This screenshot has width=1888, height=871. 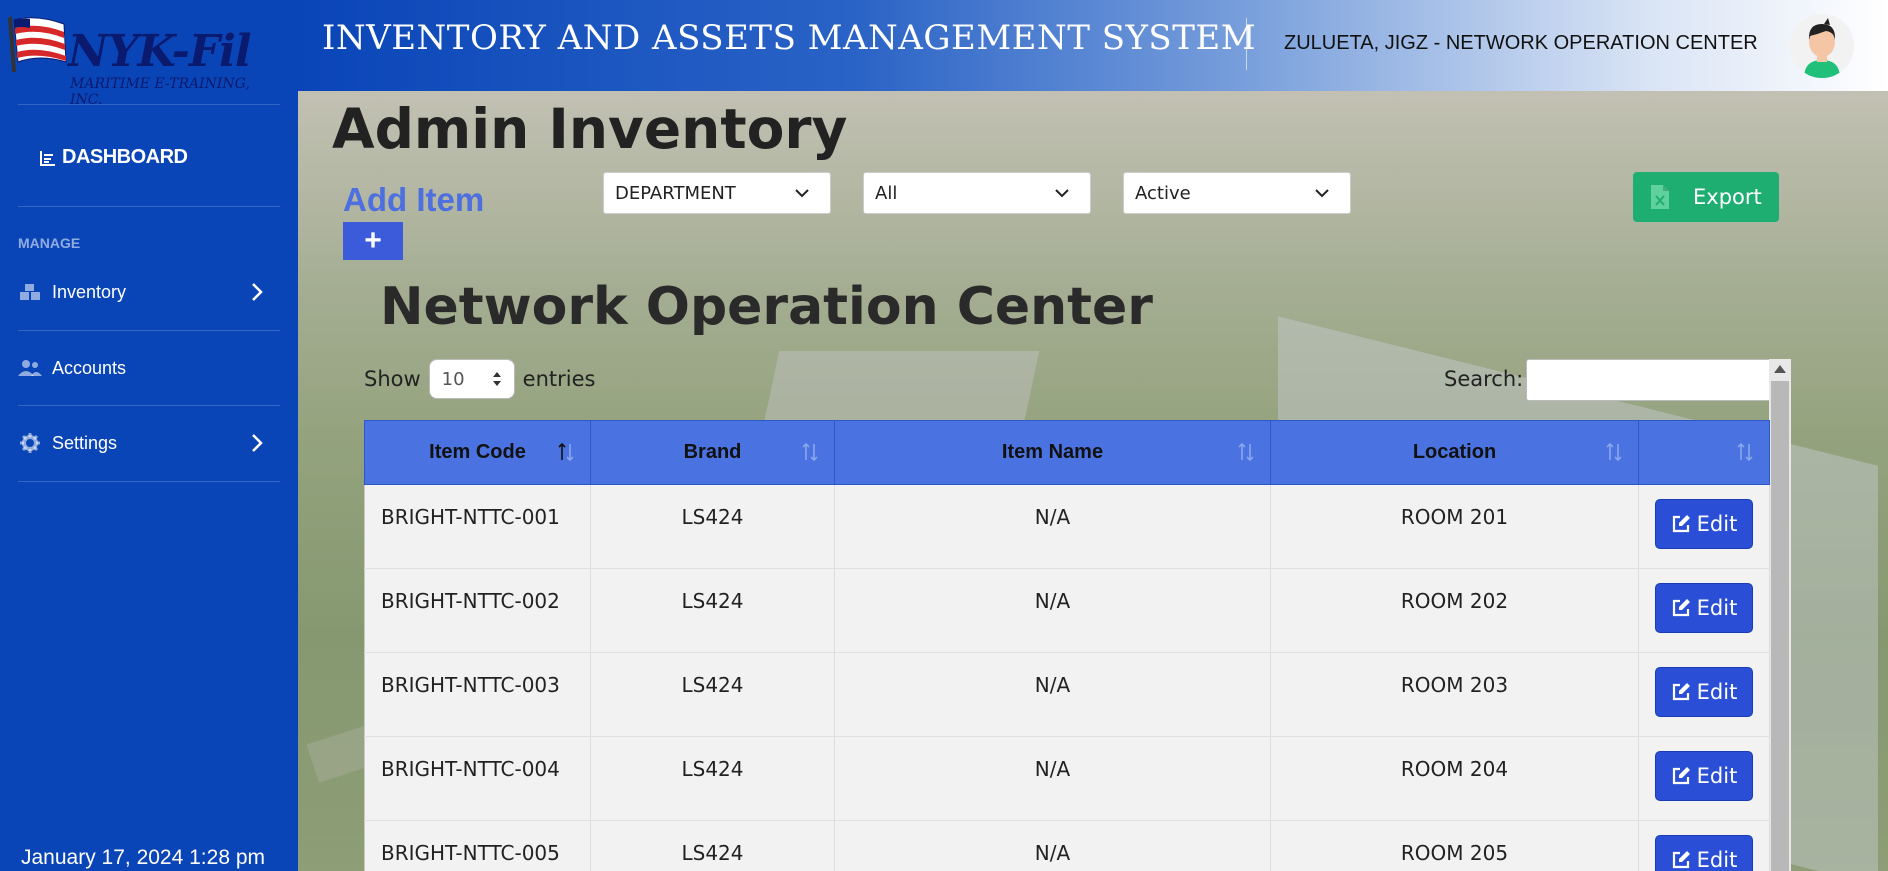 What do you see at coordinates (1246, 44) in the screenshot?
I see `header-divider` at bounding box center [1246, 44].